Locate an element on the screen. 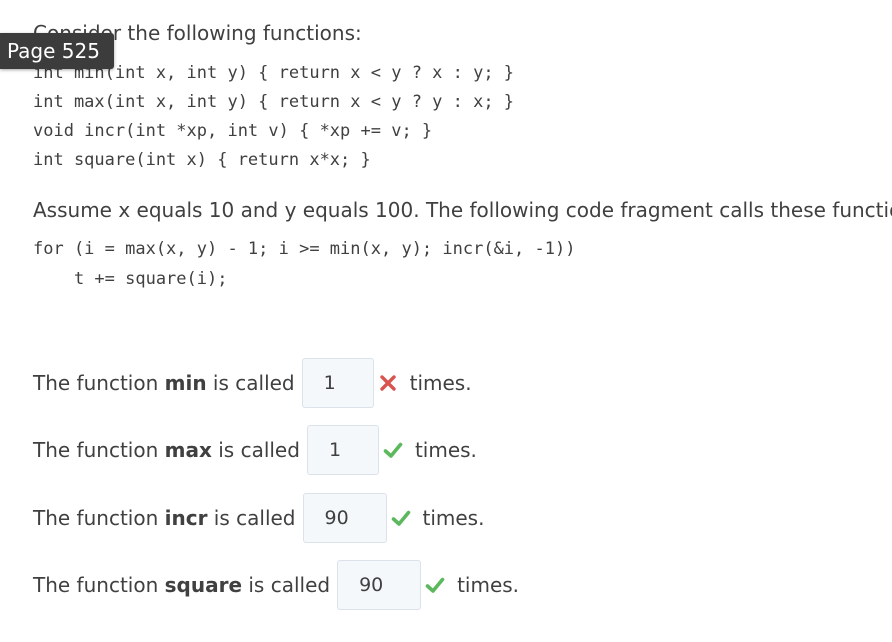 This screenshot has height=642, width=892. code-line: t += square(i); is located at coordinates (130, 279).